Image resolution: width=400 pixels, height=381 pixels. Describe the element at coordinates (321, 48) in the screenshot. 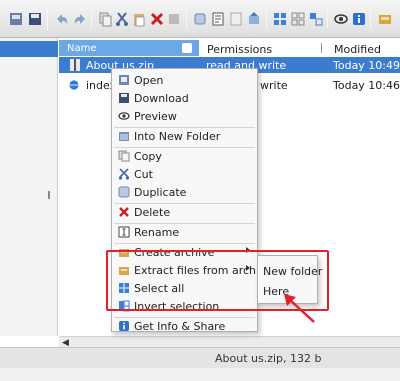

I see `column-divider` at that location.